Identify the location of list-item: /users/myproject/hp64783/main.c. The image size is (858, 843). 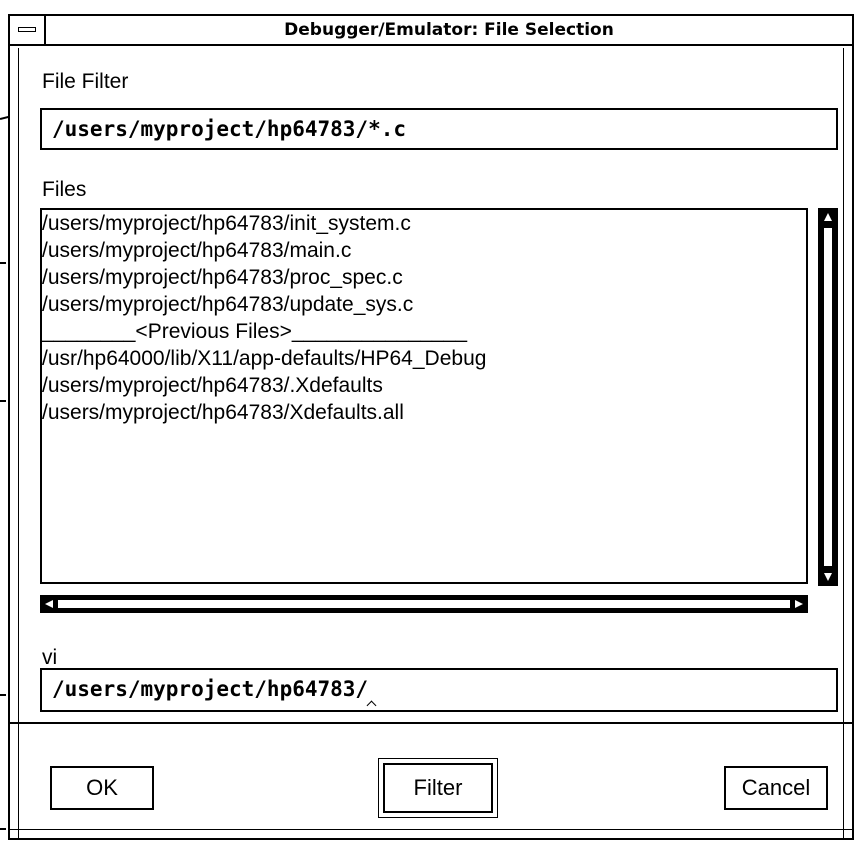
(424, 250).